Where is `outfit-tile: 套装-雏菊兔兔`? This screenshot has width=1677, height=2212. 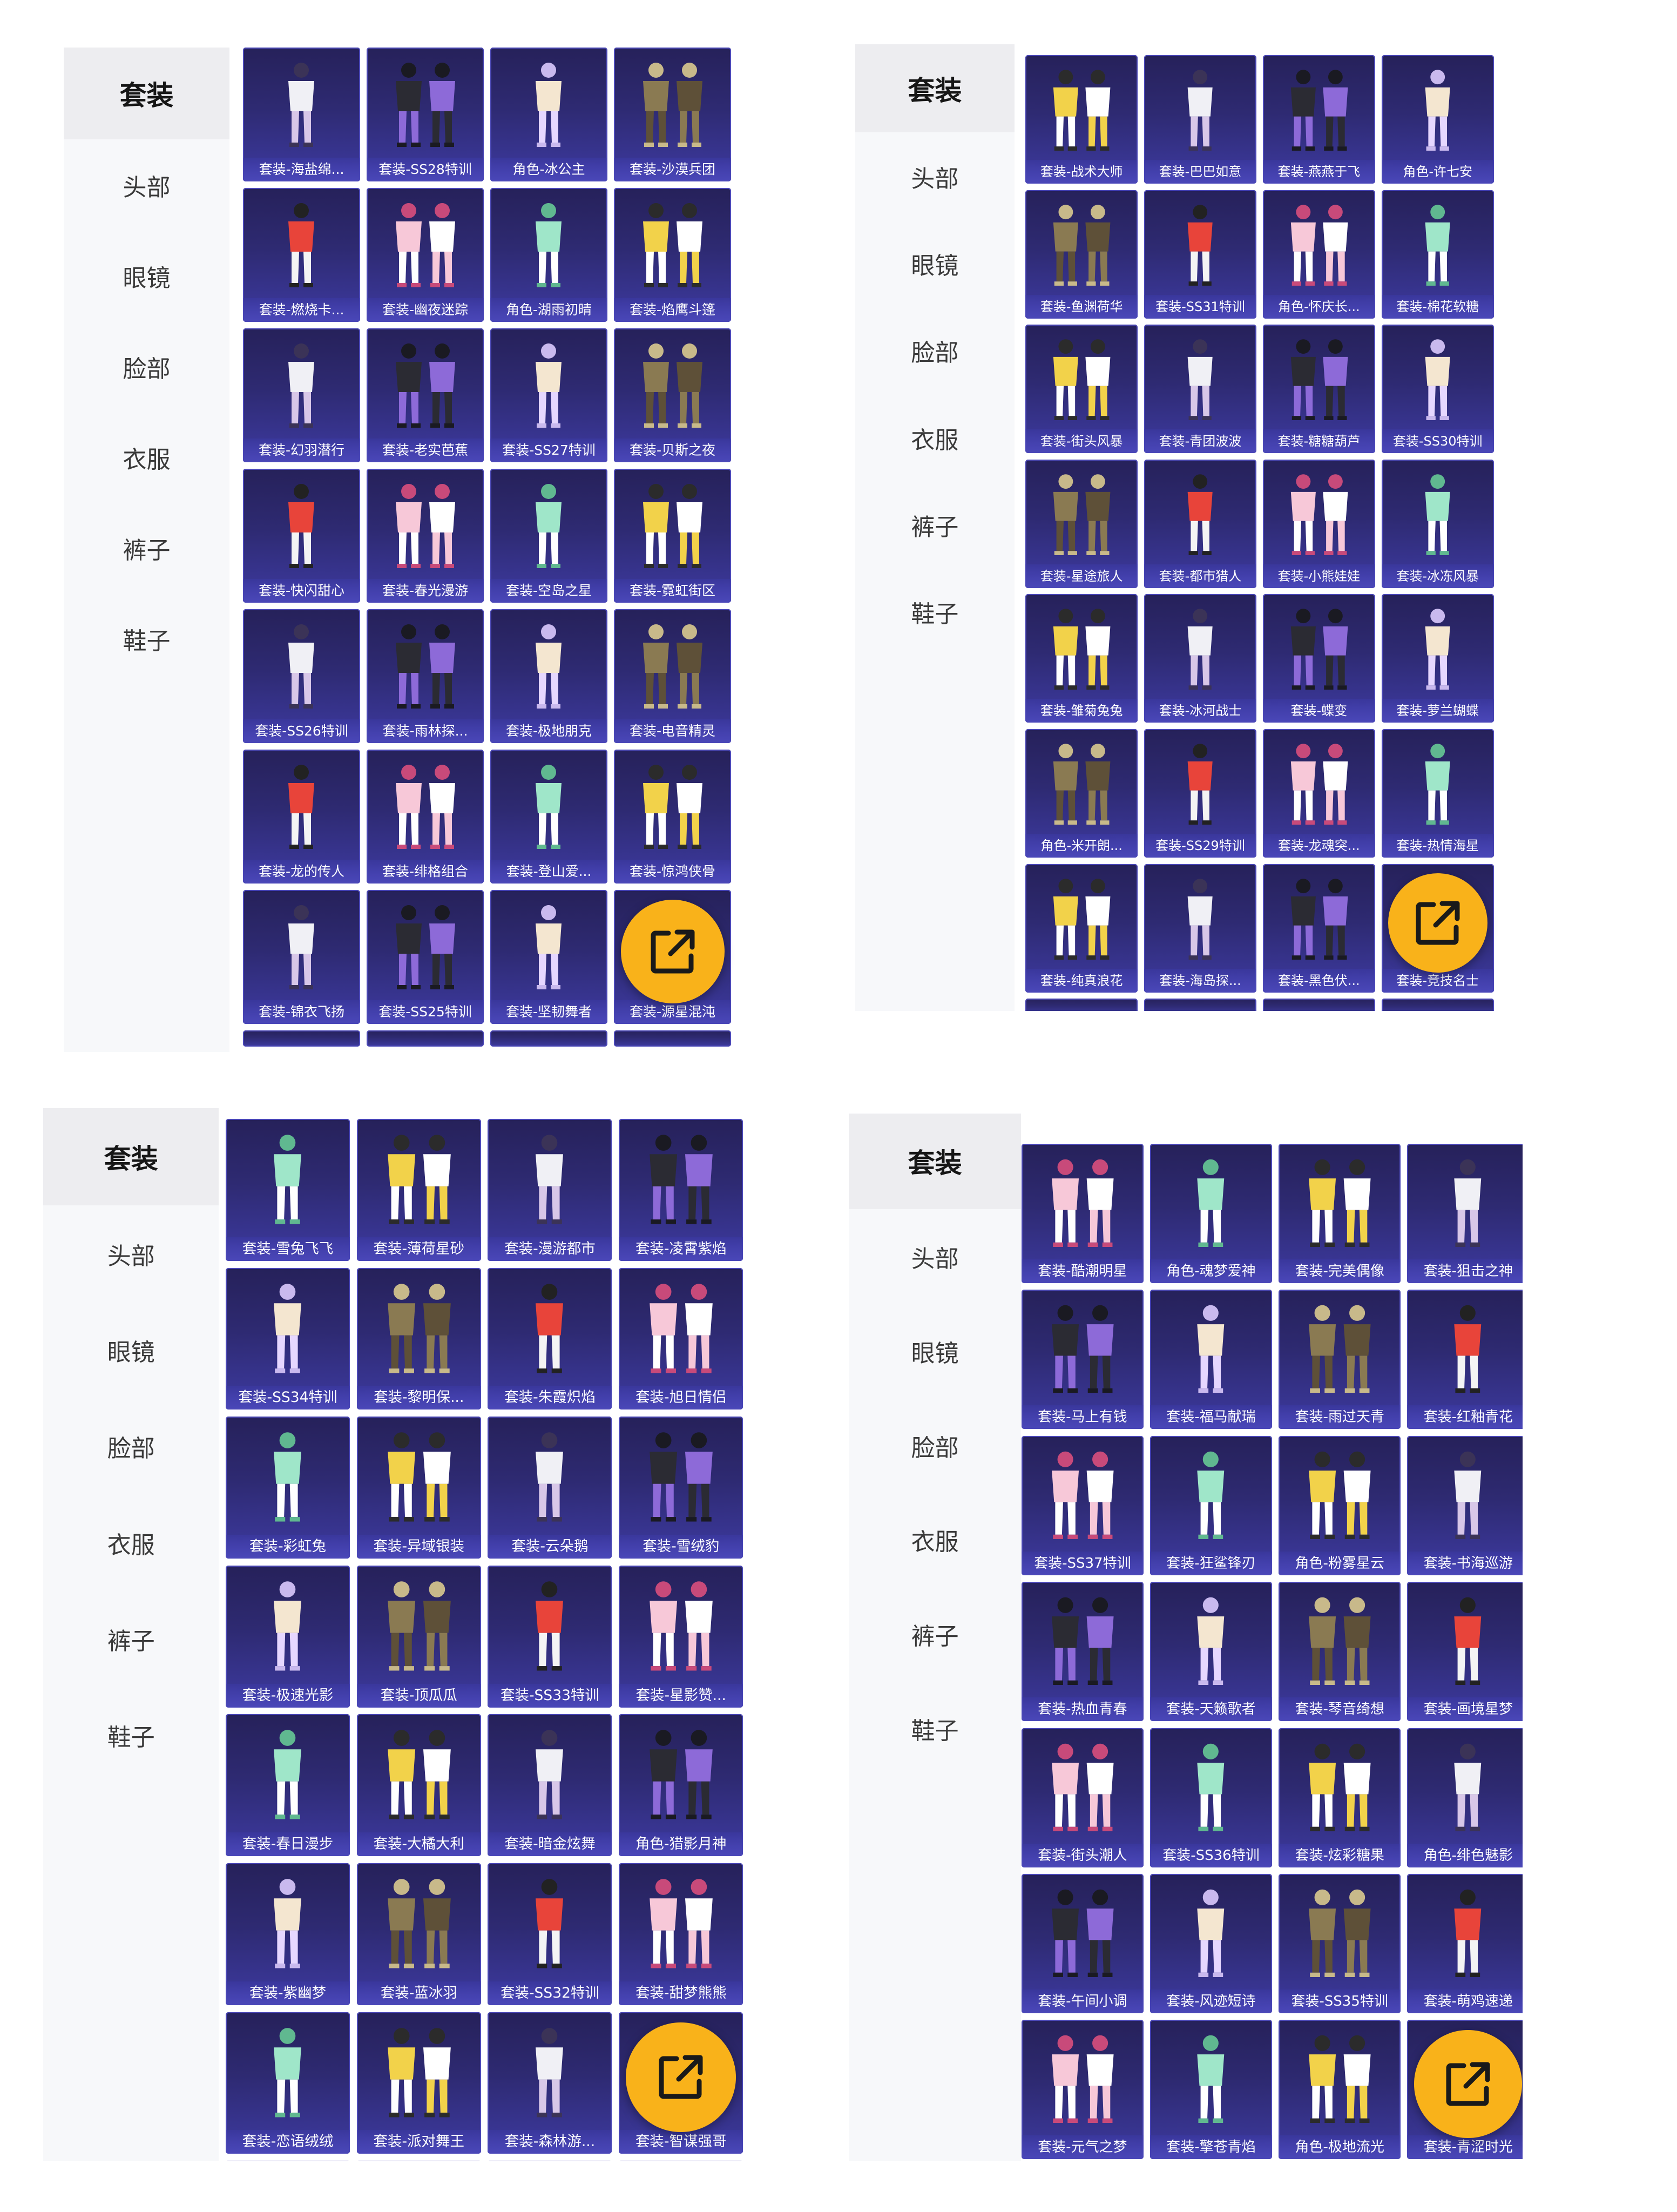 outfit-tile: 套装-雏菊兔兔 is located at coordinates (1081, 658).